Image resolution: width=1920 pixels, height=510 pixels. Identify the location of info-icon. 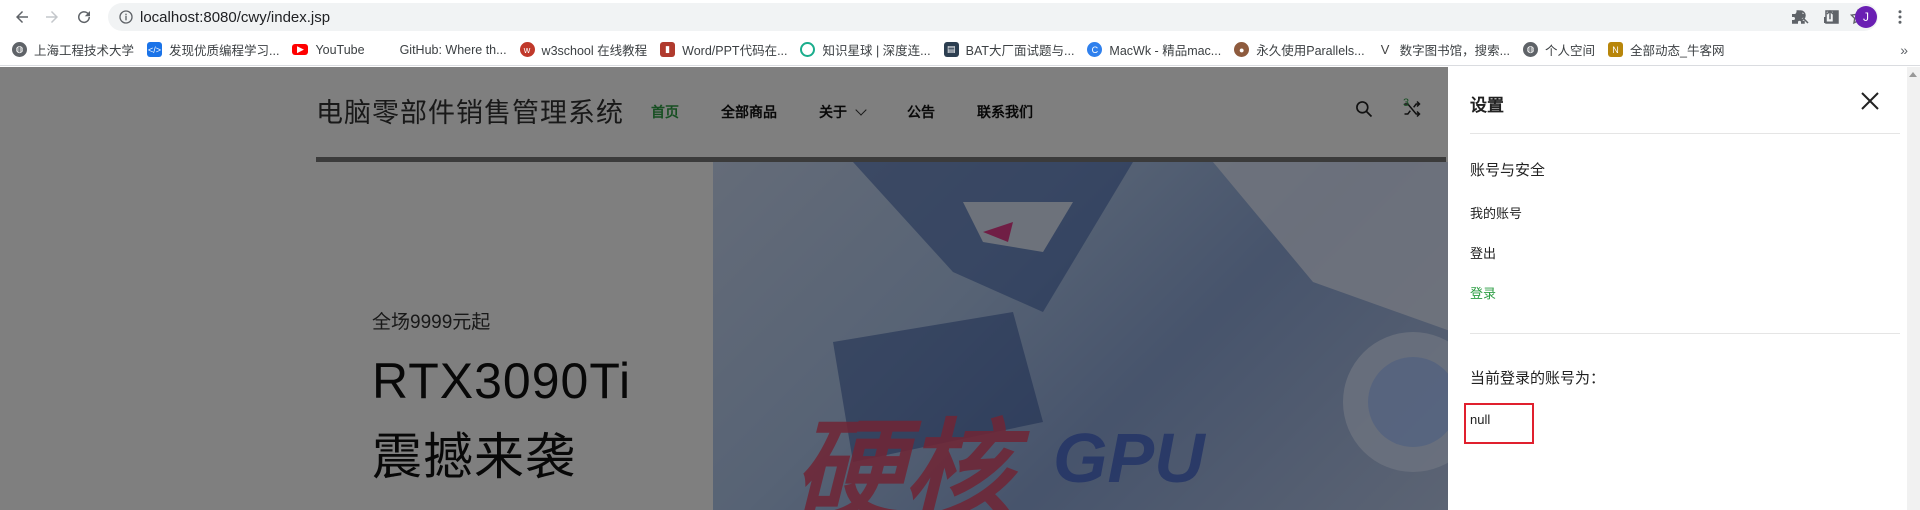
(126, 17).